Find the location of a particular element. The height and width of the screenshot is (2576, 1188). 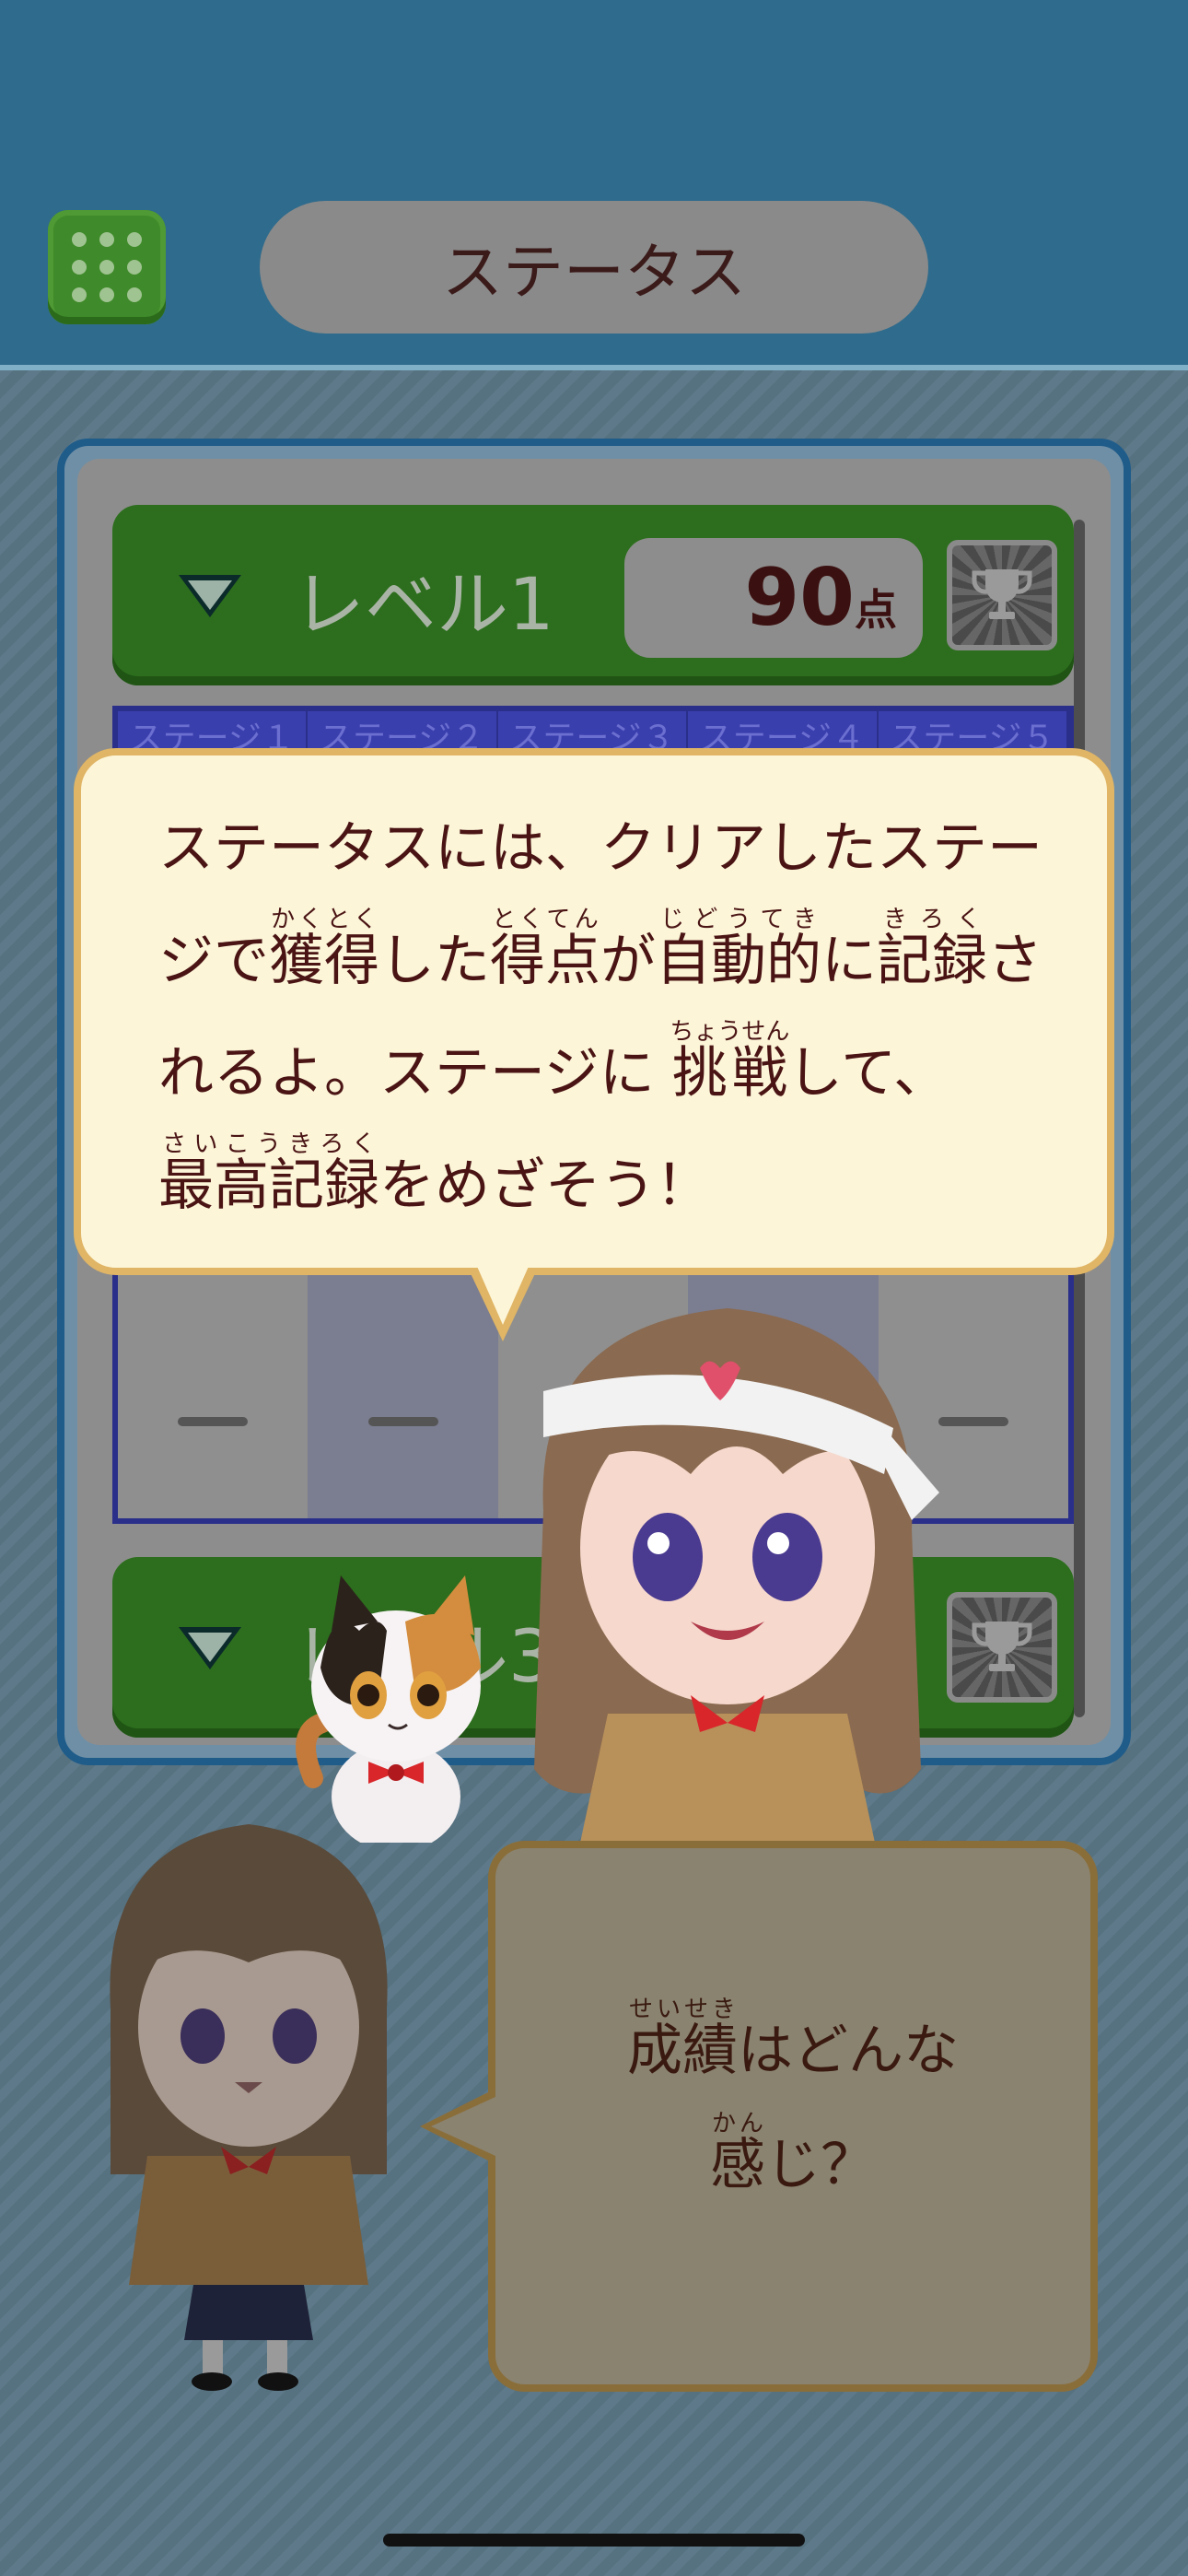

guide-line-1: ステータスには、クリアしたステー is located at coordinates (600, 848).